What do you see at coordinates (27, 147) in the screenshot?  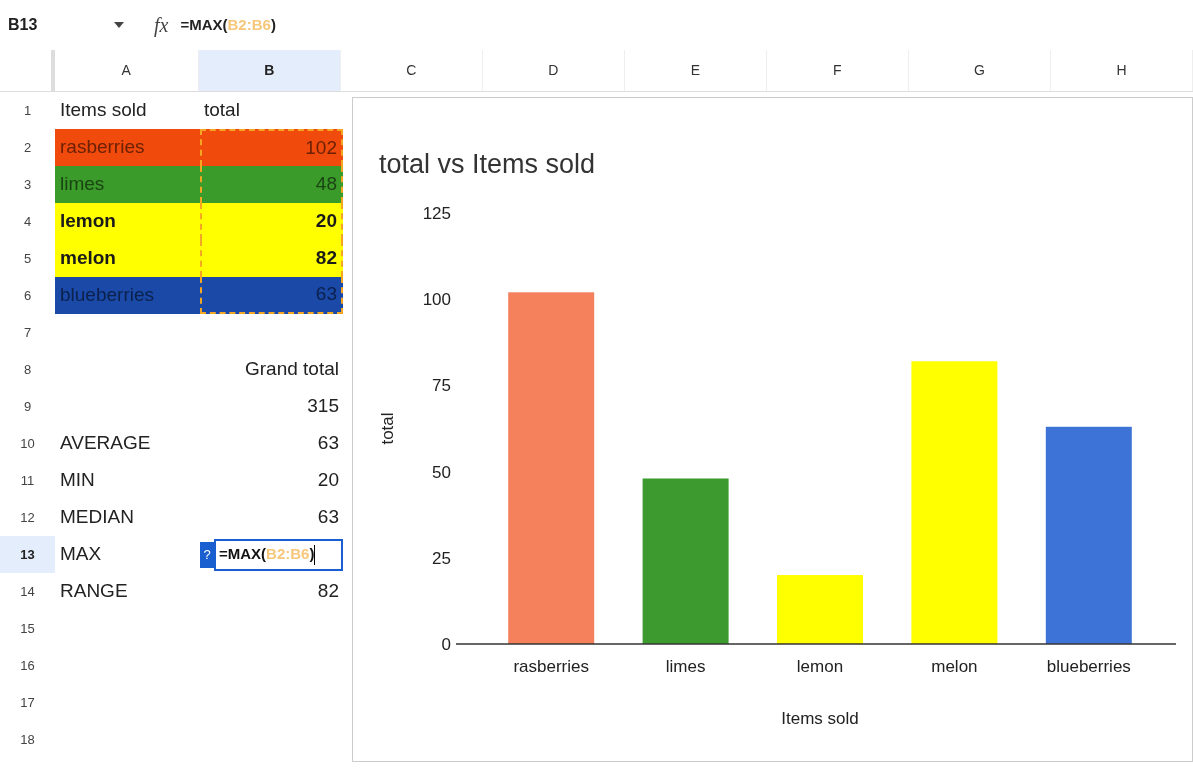 I see `row-header: 2` at bounding box center [27, 147].